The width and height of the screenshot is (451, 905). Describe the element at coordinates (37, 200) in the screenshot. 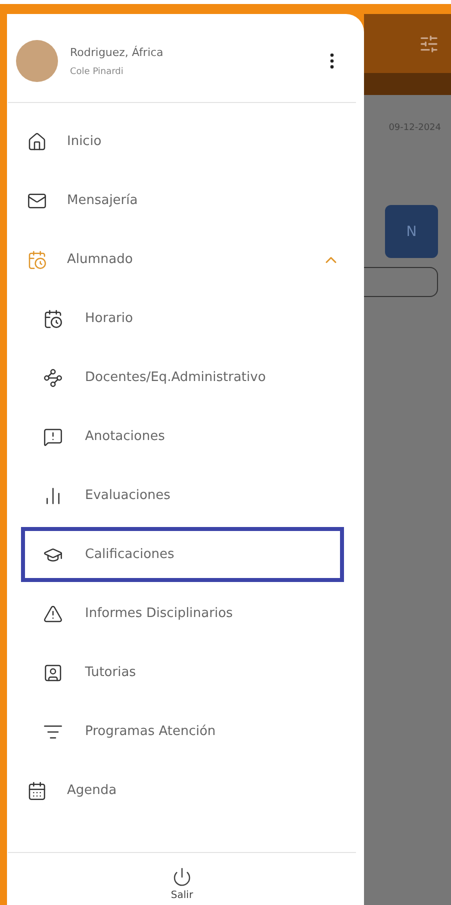

I see `mail-icon` at that location.